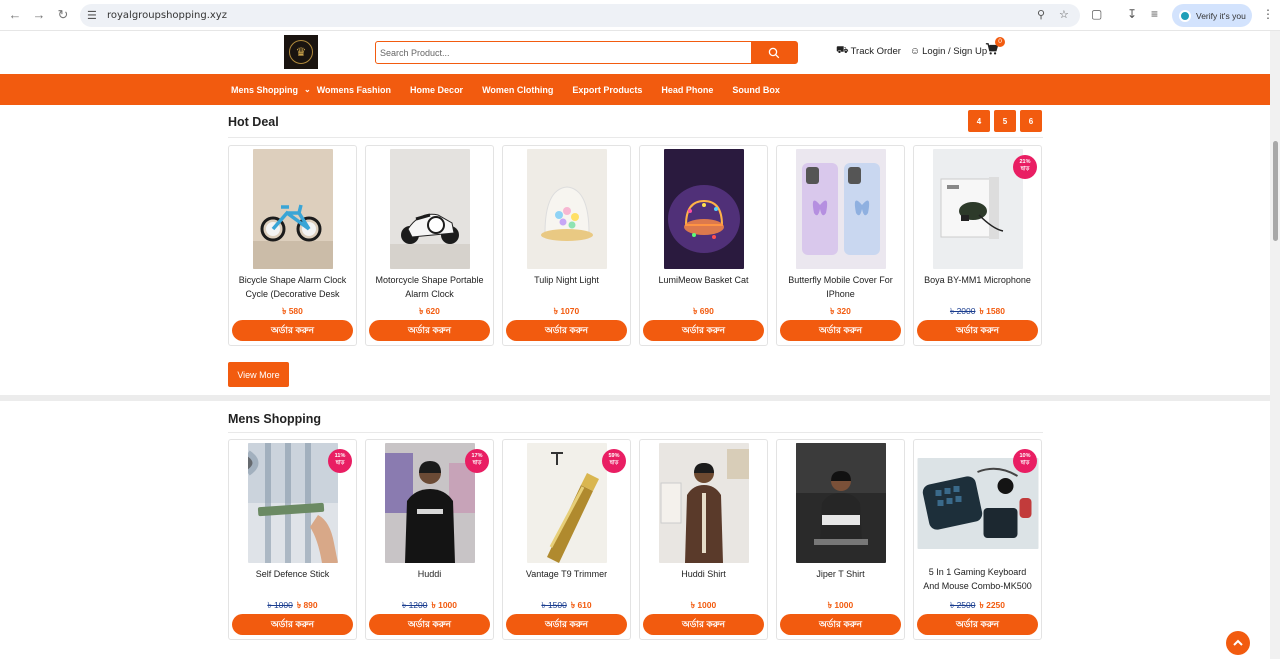 This screenshot has width=1280, height=659. Describe the element at coordinates (1064, 14) in the screenshot. I see `bookmark-star-icon: ☆` at that location.